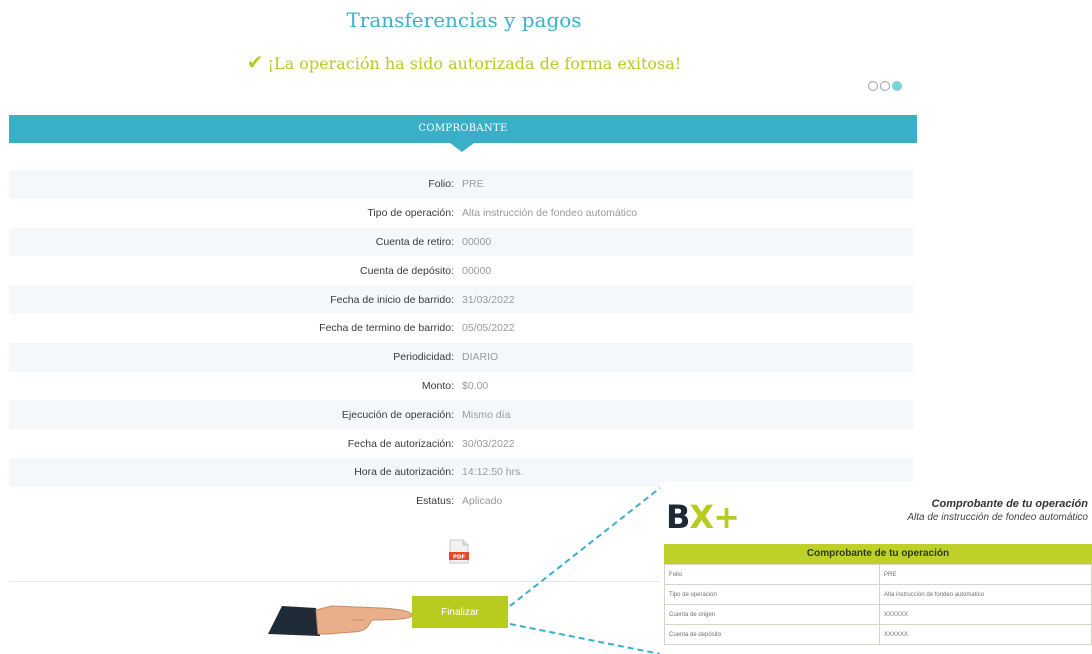  What do you see at coordinates (703, 517) in the screenshot?
I see `bx-logo: BX+` at bounding box center [703, 517].